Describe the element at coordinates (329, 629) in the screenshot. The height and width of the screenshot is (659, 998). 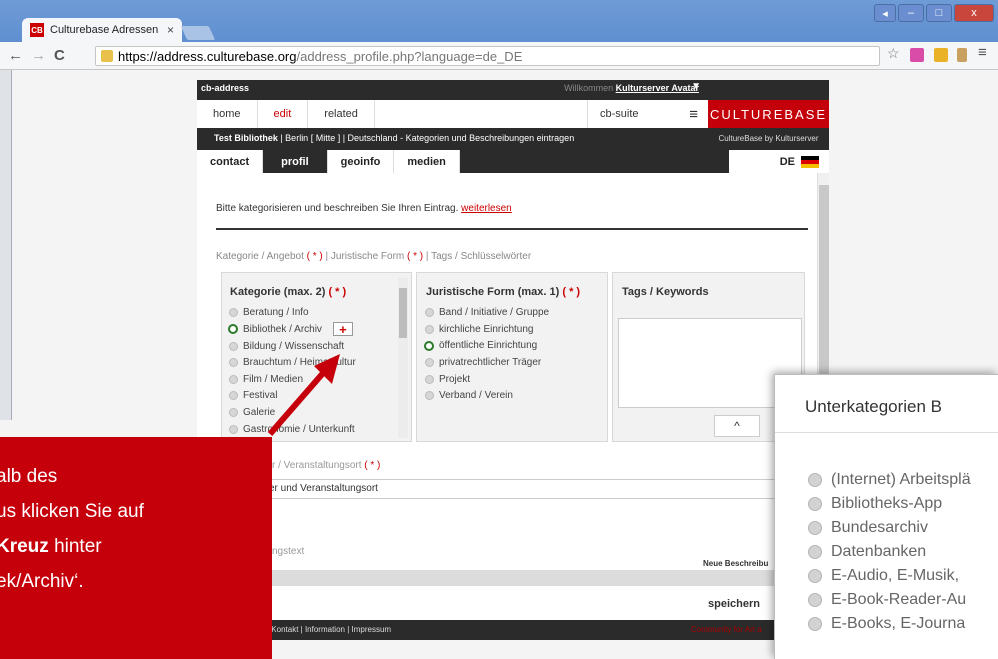
I see `footer-links: | Kontakt | Information | Impressum` at that location.